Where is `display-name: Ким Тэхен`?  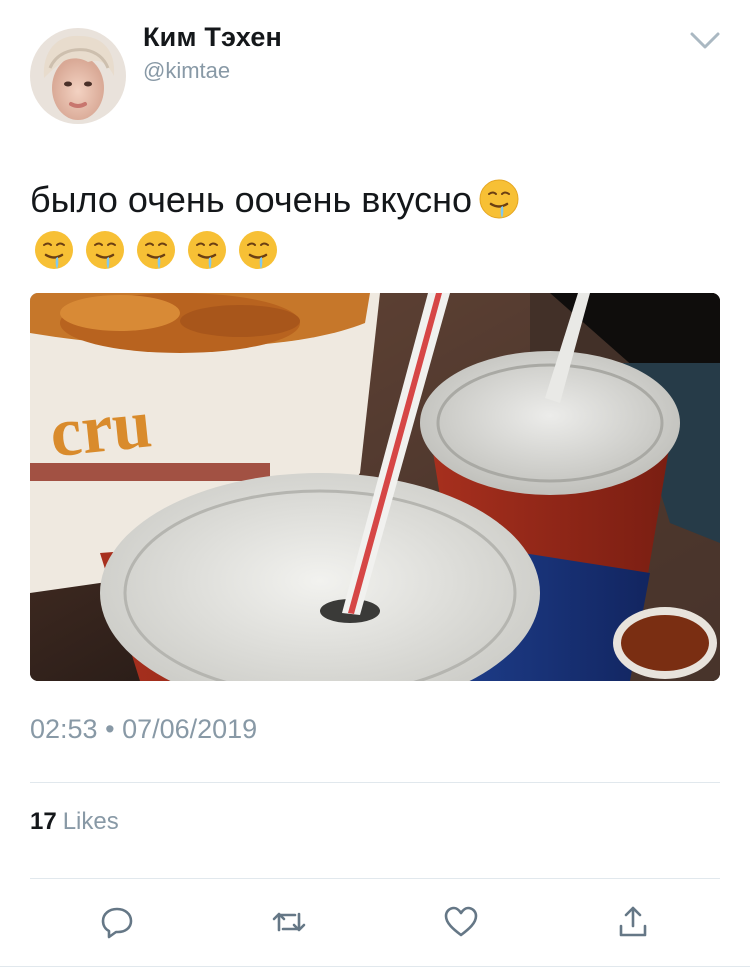 display-name: Ким Тэхен is located at coordinates (212, 37).